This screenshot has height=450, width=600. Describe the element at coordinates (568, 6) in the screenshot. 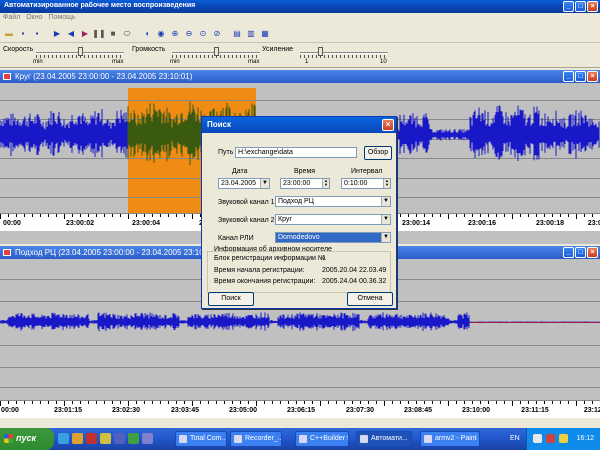

I see `minimize-button: _` at that location.